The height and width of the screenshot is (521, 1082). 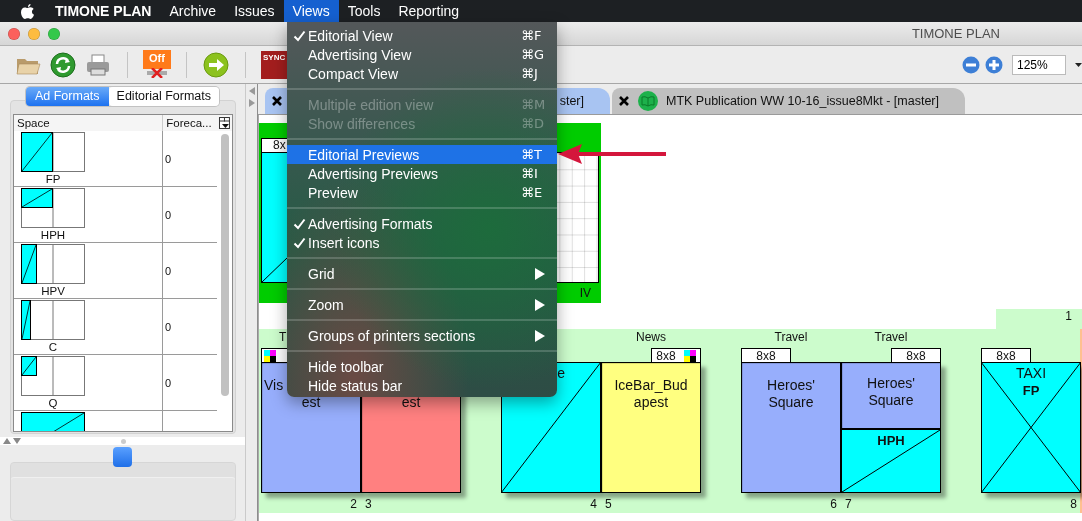 What do you see at coordinates (608, 505) in the screenshot?
I see `page-number: 5` at bounding box center [608, 505].